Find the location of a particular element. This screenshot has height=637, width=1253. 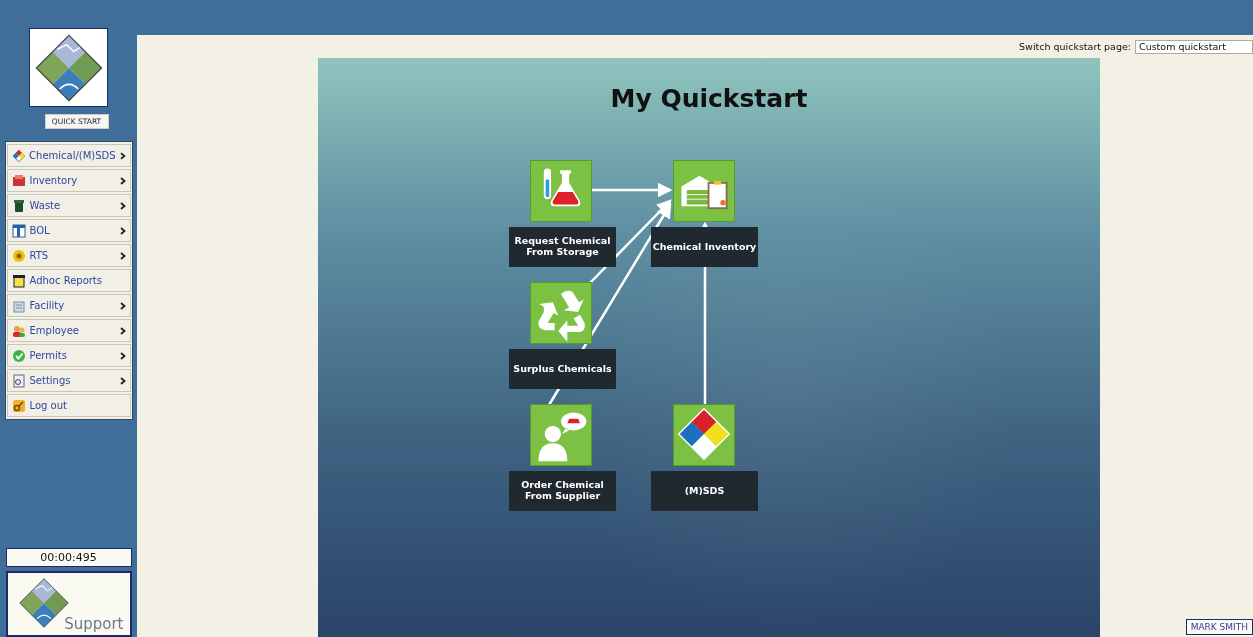

diamond-icon is located at coordinates (18, 155).